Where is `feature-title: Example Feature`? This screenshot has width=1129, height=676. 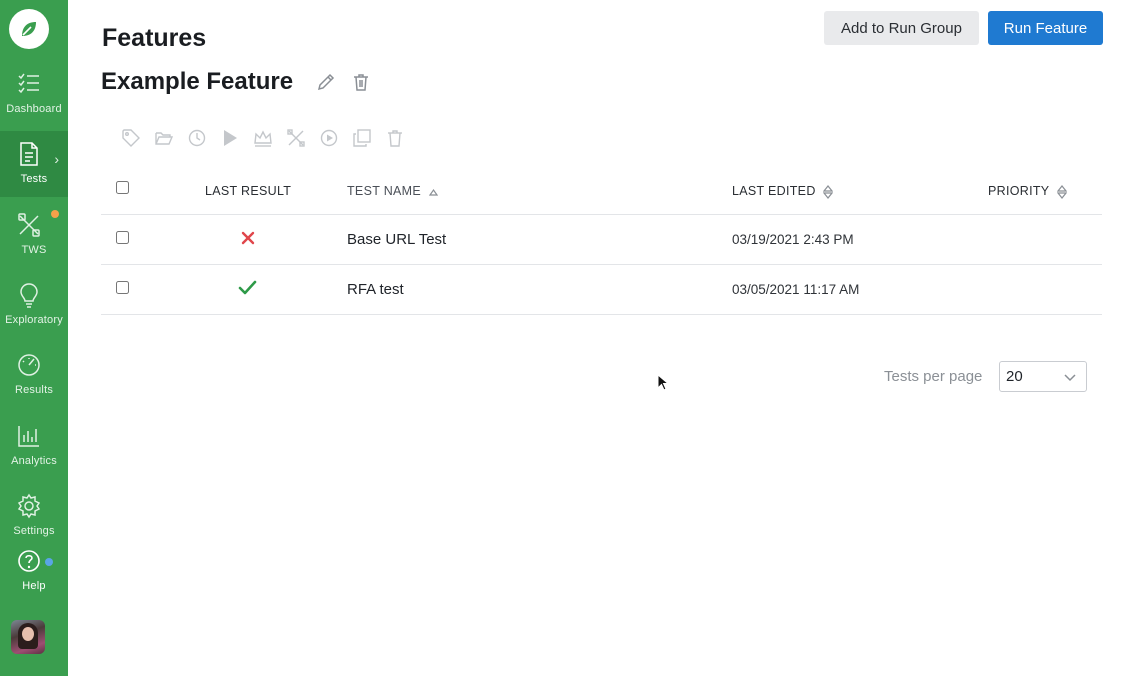
feature-title: Example Feature is located at coordinates (197, 81).